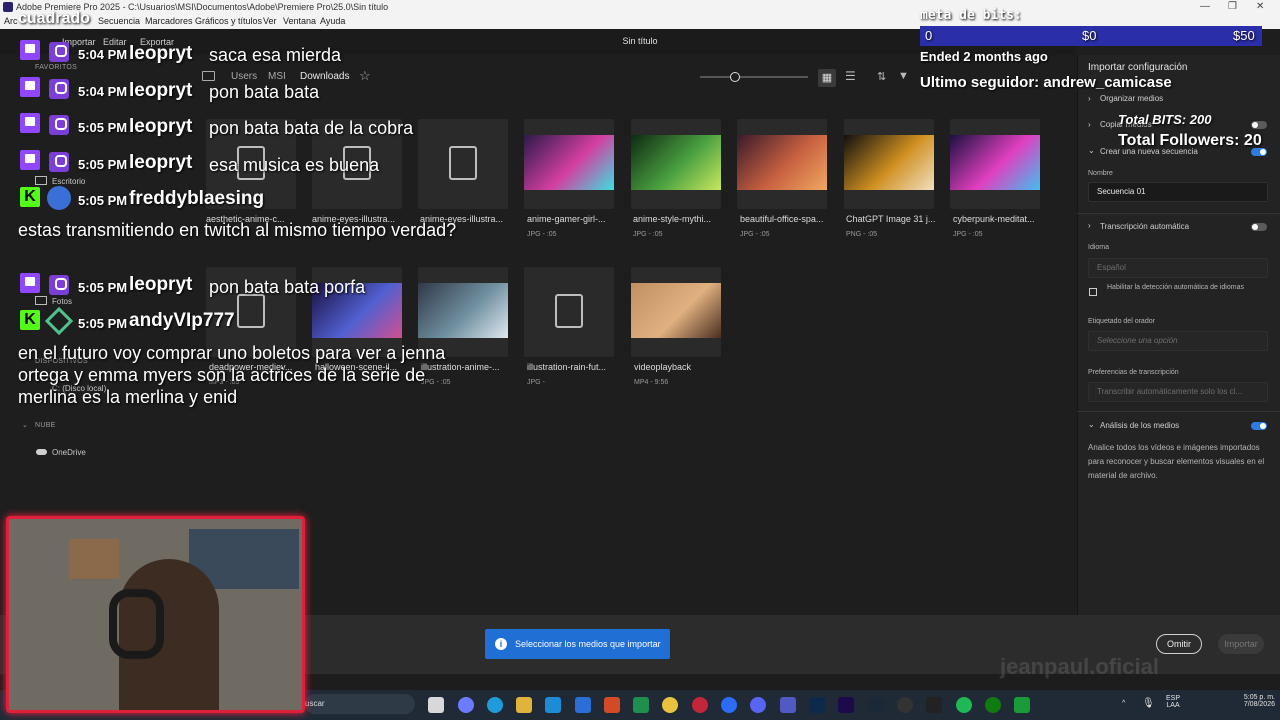  What do you see at coordinates (1241, 644) in the screenshot?
I see `import-button: Importar` at bounding box center [1241, 644].